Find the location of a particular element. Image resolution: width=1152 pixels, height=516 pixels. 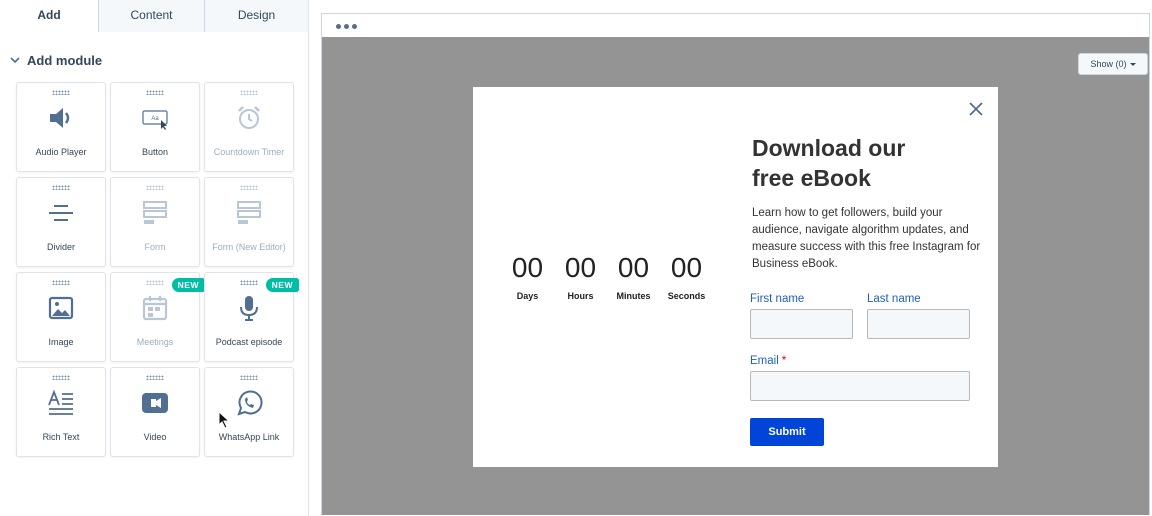

module-tile-rich-text: Rich Text is located at coordinates (61, 412).